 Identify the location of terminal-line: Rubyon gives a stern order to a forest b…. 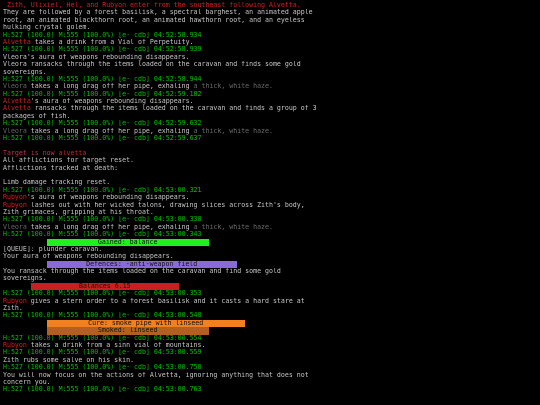
(270, 301).